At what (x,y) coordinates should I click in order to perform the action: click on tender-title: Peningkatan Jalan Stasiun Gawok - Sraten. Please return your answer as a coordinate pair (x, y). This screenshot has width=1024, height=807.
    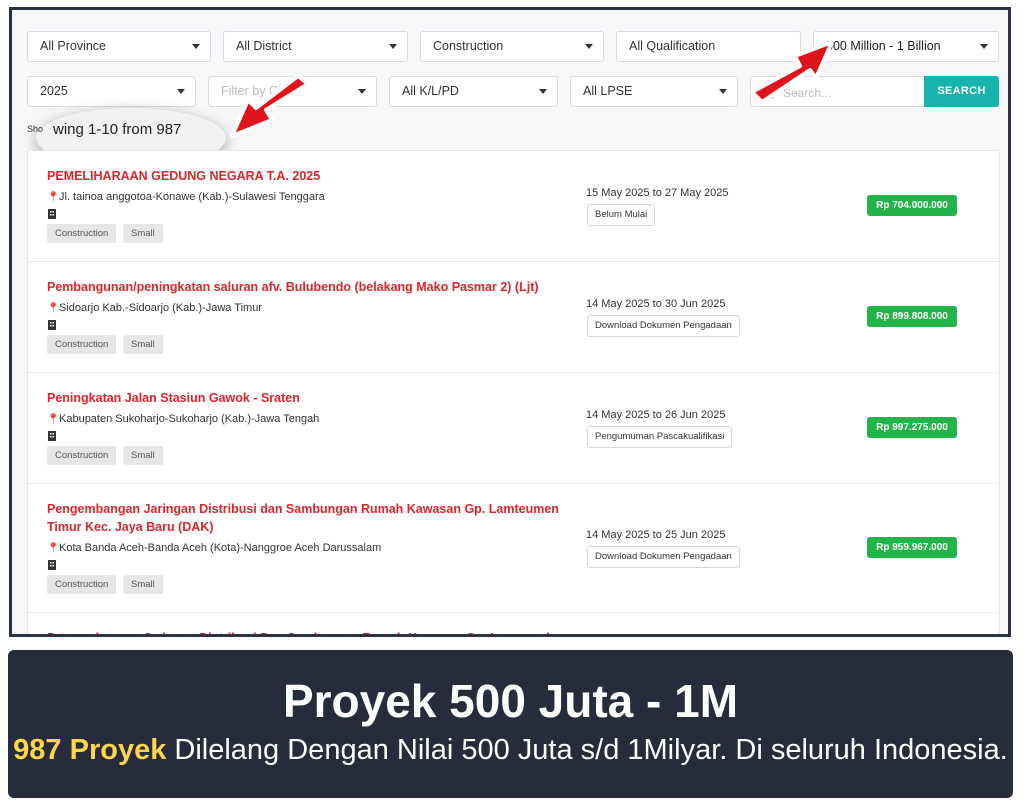
    Looking at the image, I should click on (307, 398).